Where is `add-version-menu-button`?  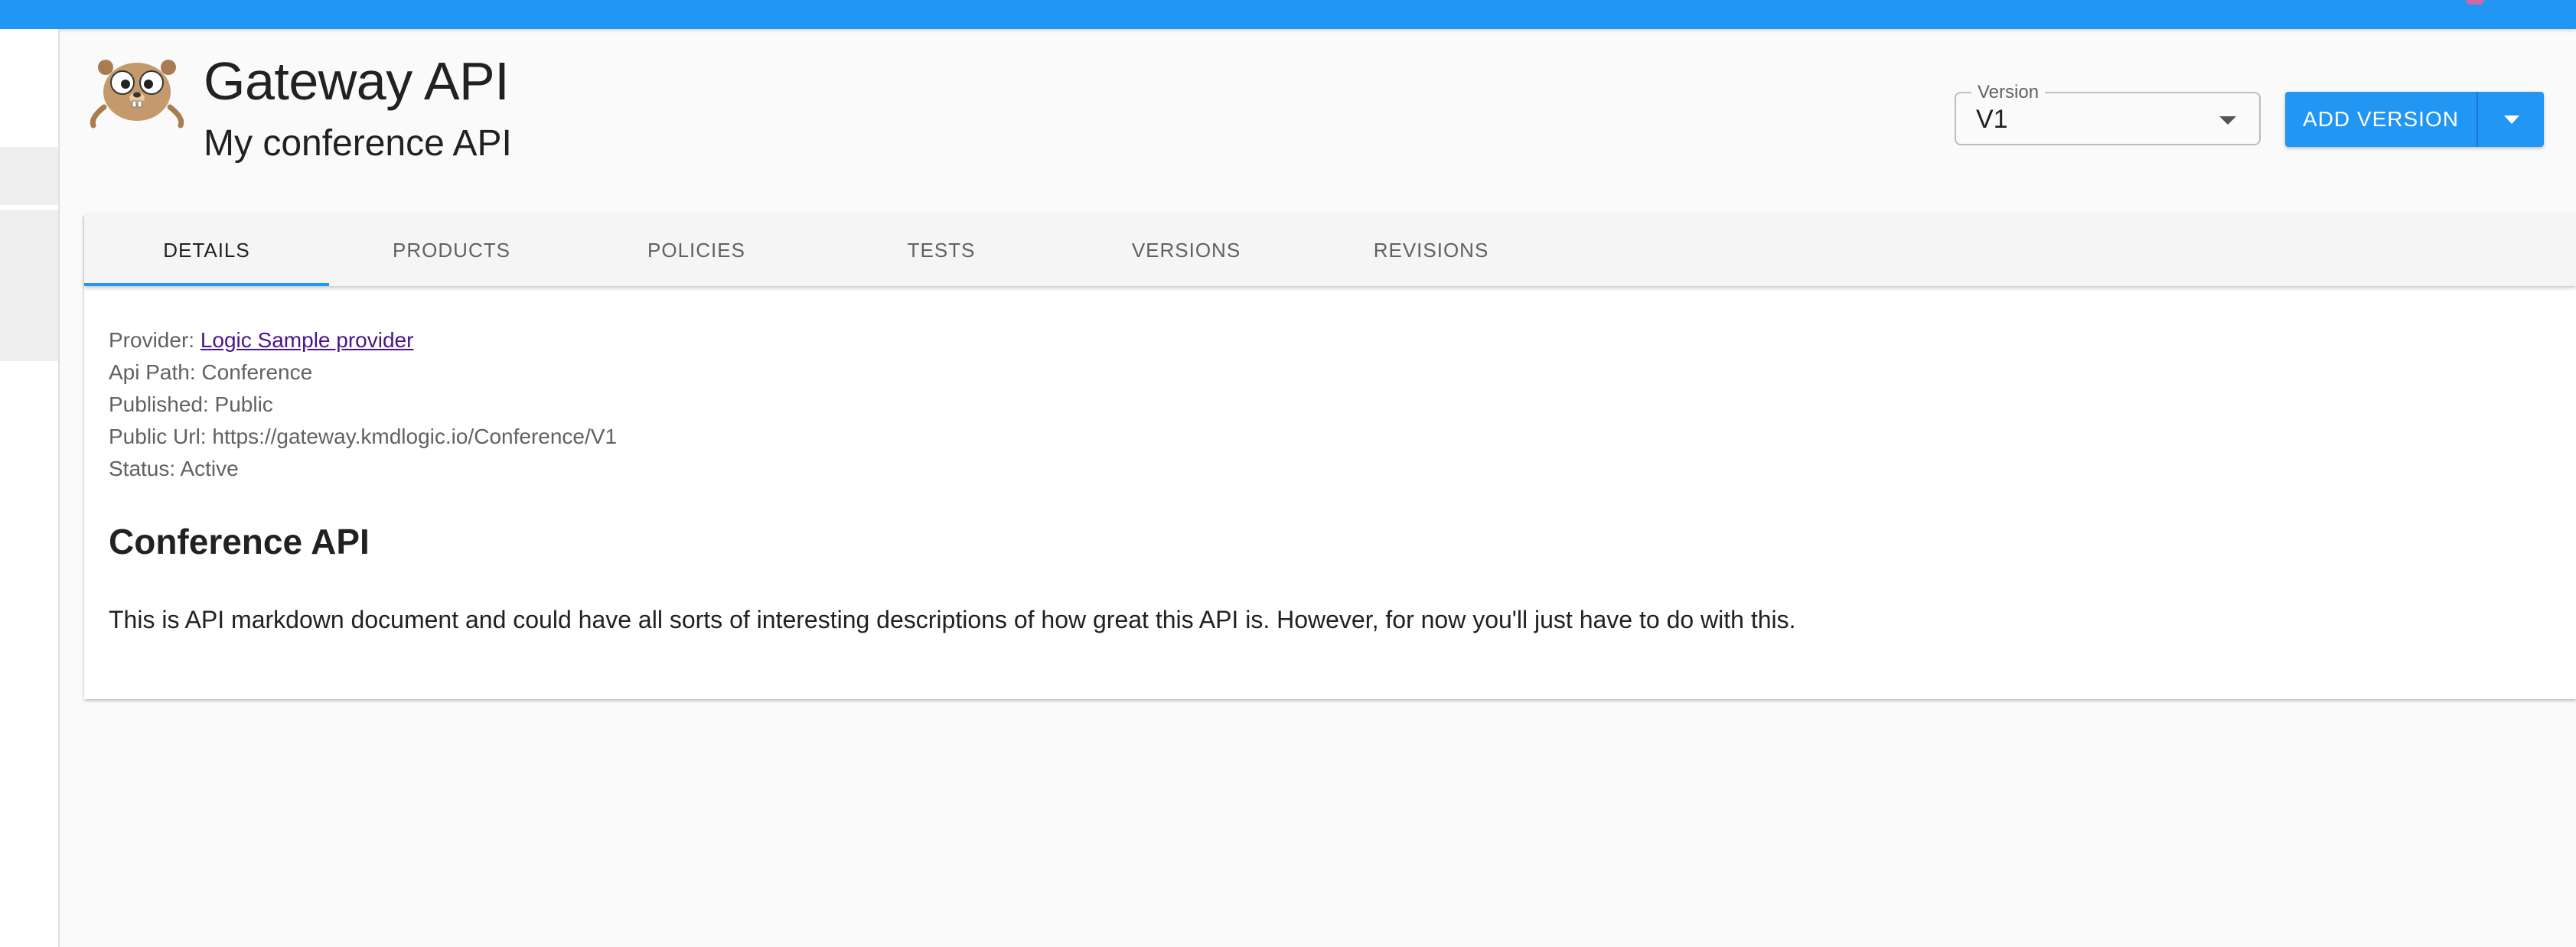 add-version-menu-button is located at coordinates (2511, 119).